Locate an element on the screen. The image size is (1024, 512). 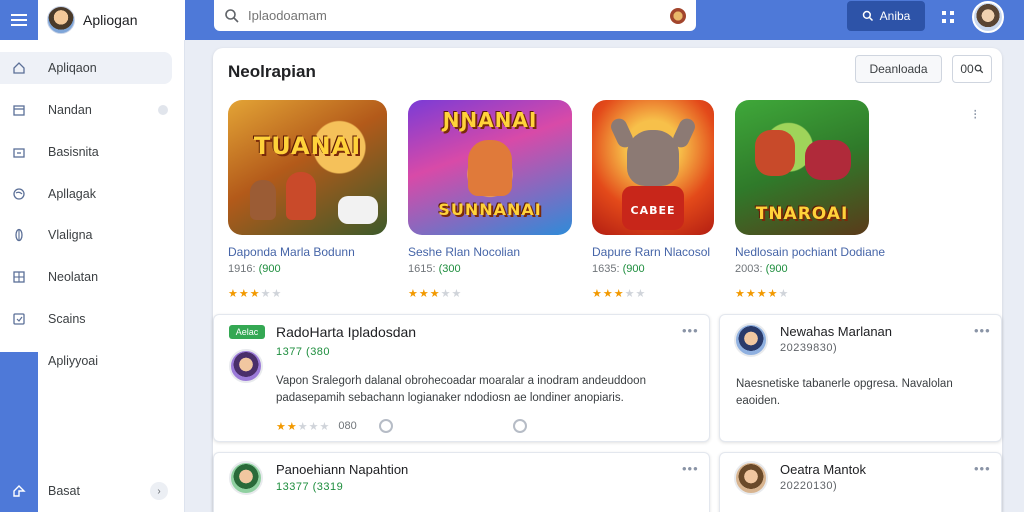
sidebar-item-neolatan: Neolatan is located at coordinates (86, 277).